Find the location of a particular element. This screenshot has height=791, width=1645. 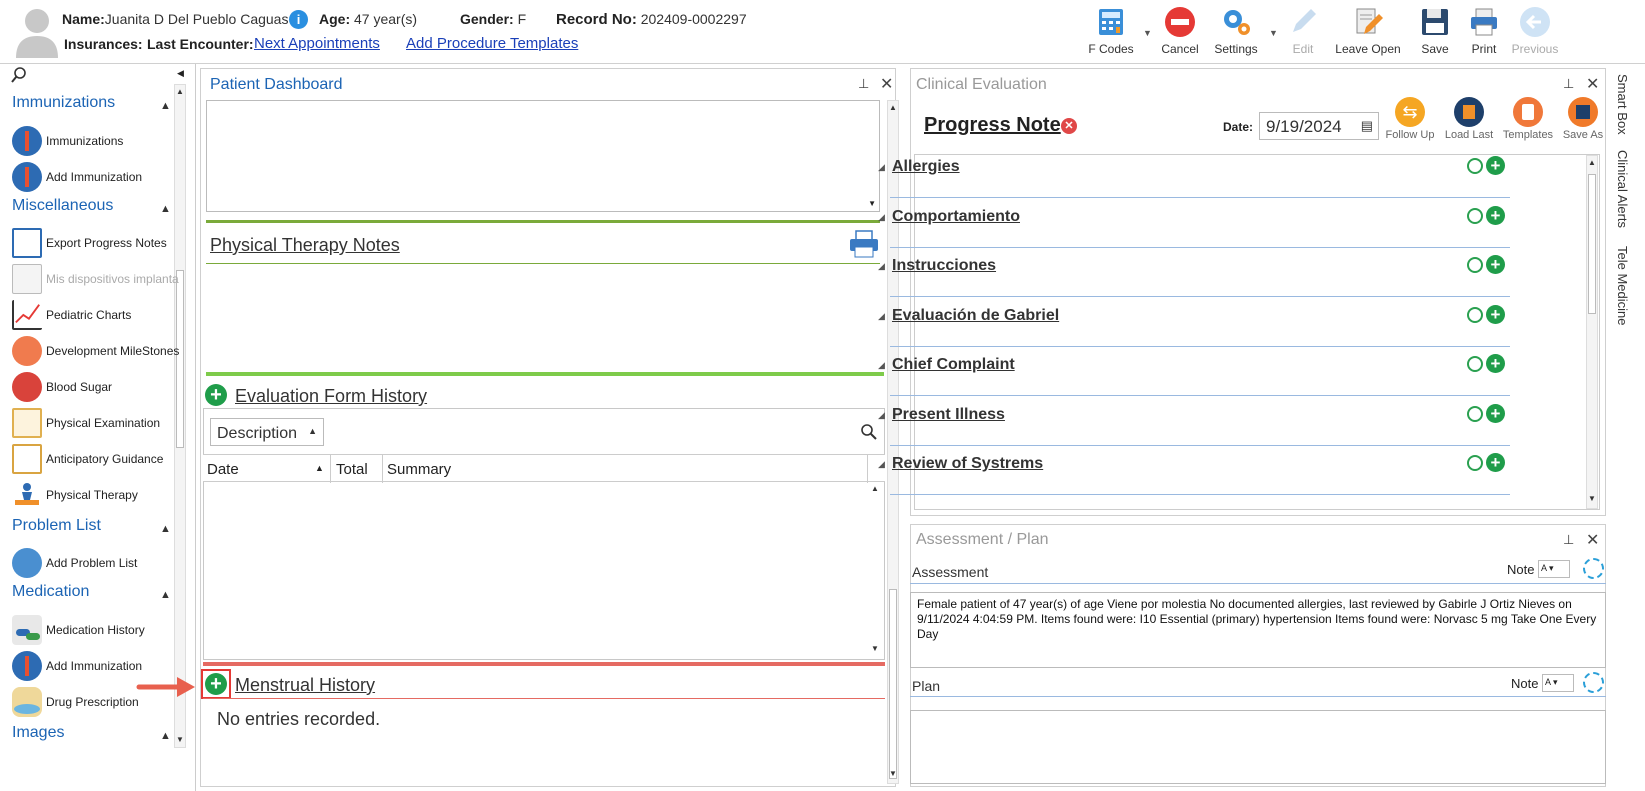

clinical-scrollbar: ▲ ▼ is located at coordinates (1592, 332).